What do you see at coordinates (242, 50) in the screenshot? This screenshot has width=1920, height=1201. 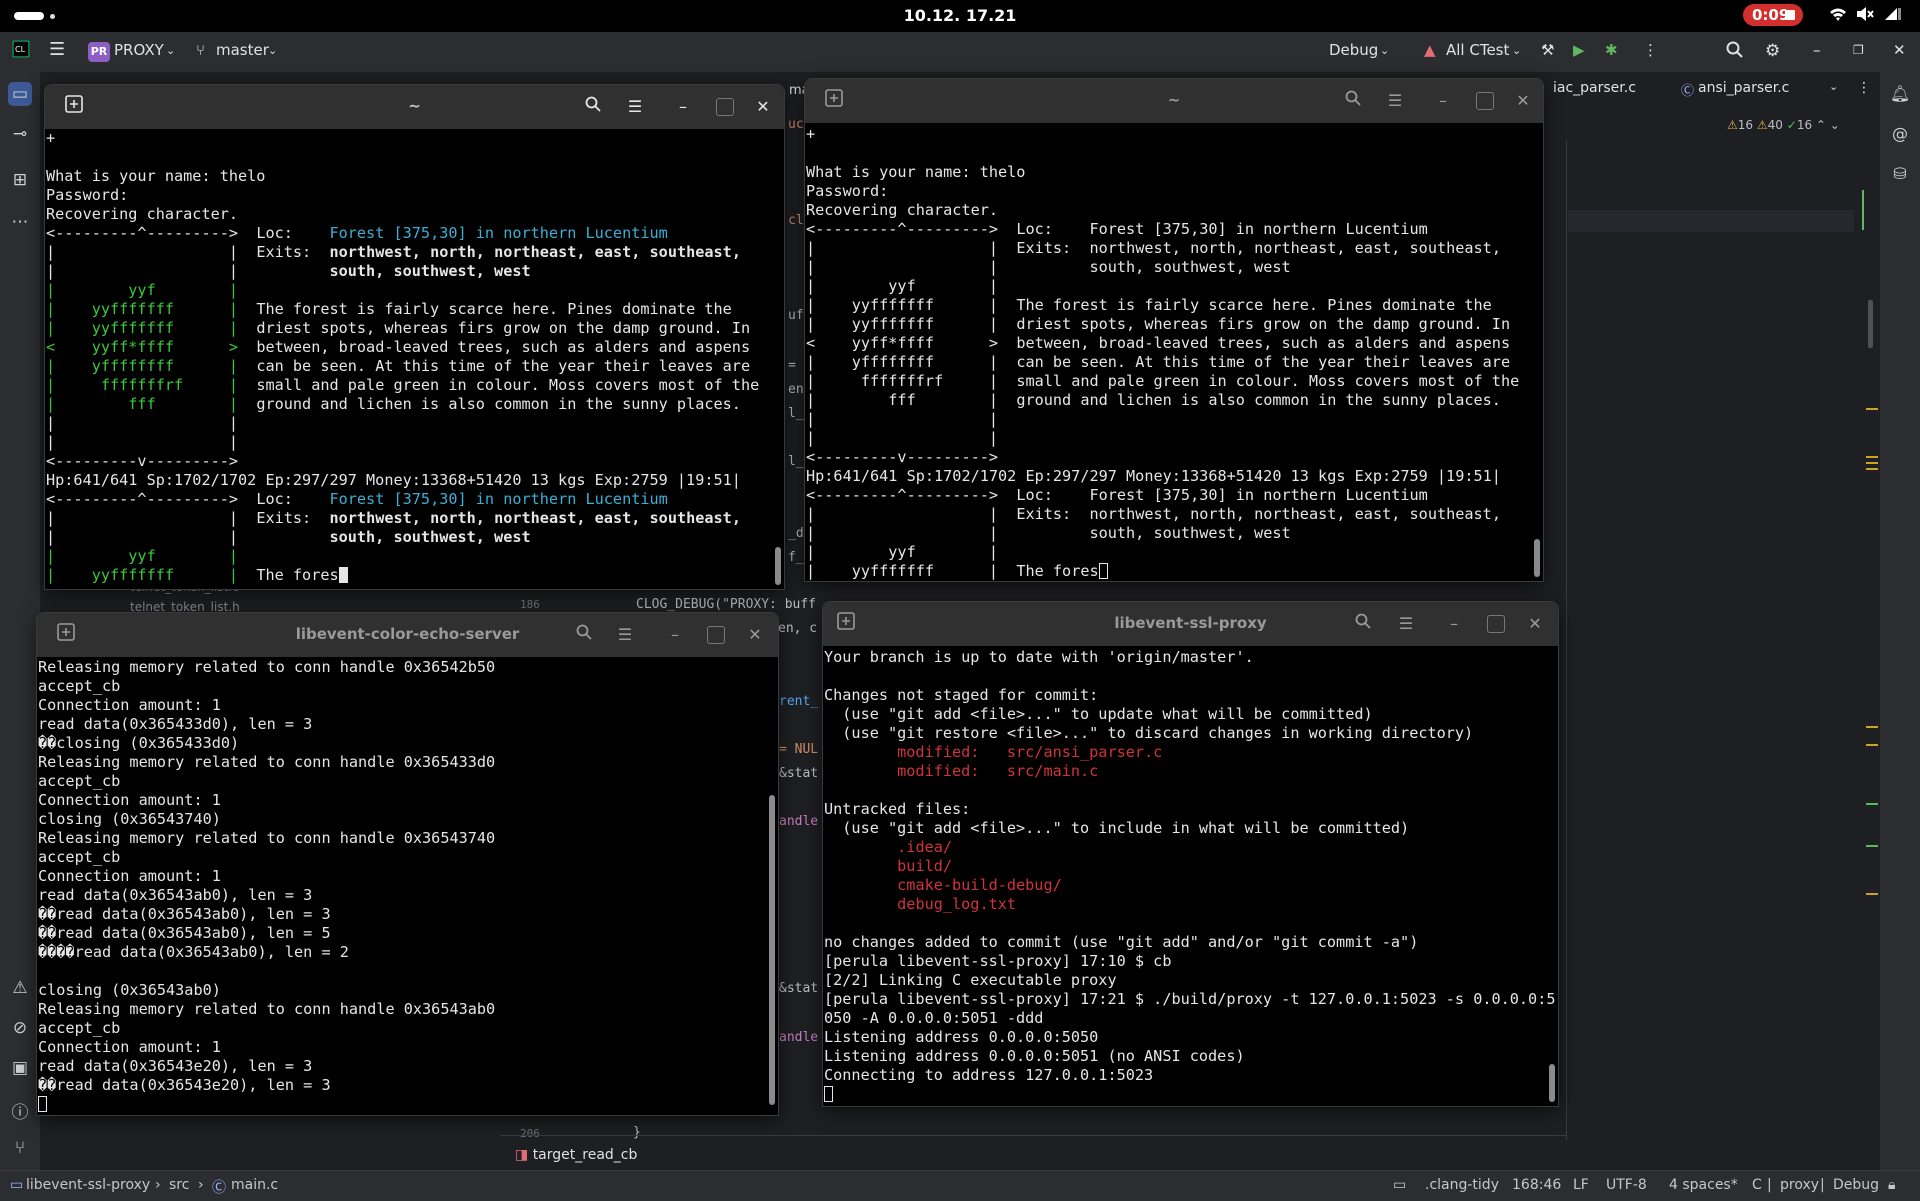 I see `branch-name: master` at bounding box center [242, 50].